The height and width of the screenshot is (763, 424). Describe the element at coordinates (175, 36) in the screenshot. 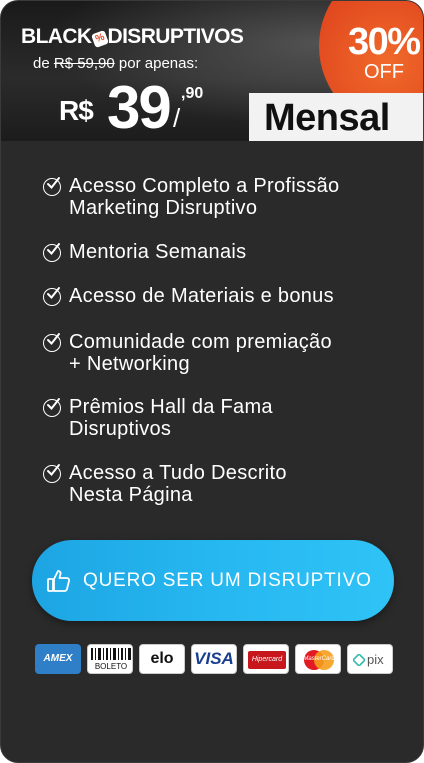

I see `brand-name-right: DISRUPTIVOS` at that location.